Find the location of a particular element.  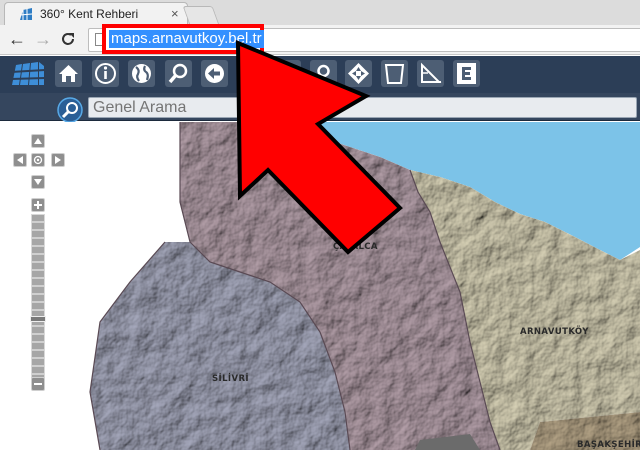

zoom-slider-thumb is located at coordinates (38, 319).